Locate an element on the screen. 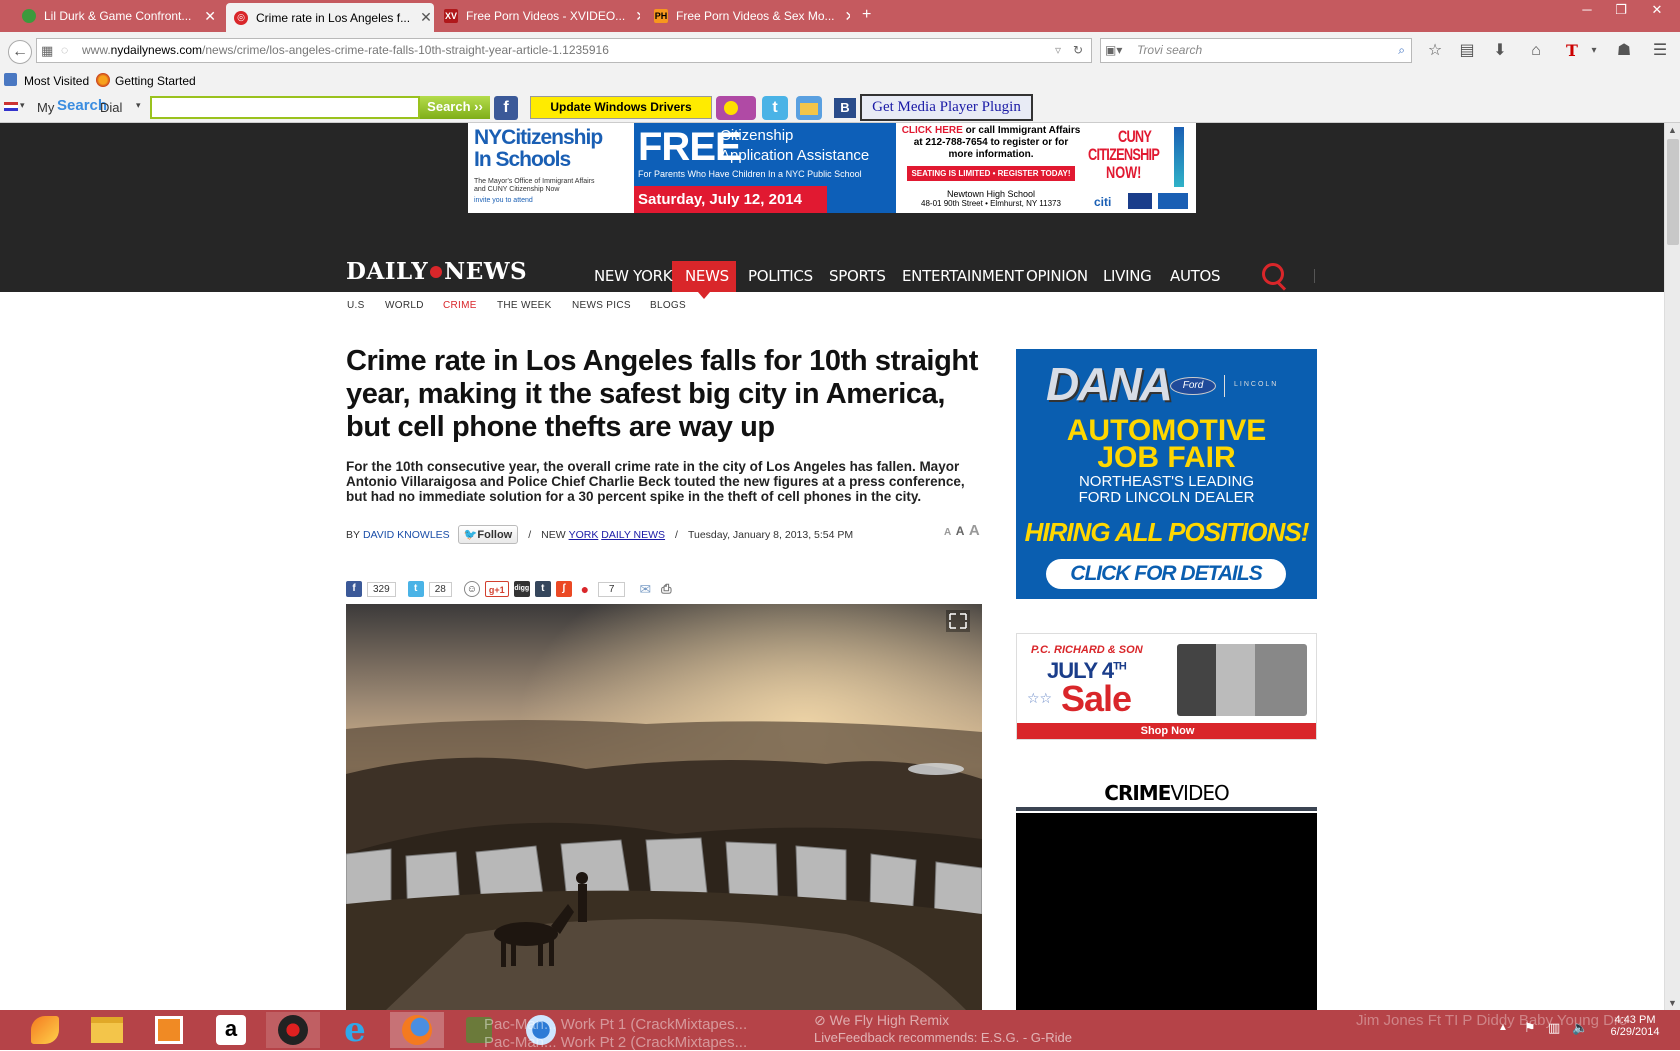 Image resolution: width=1680 pixels, height=1051 pixels. start-taskbar-icon is located at coordinates (45, 1030).